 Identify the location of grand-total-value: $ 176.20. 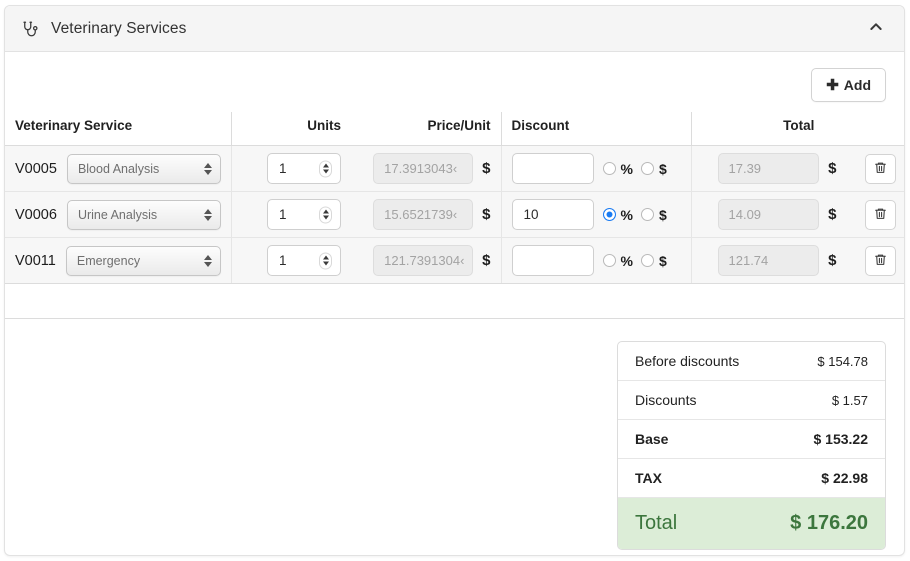
(829, 523).